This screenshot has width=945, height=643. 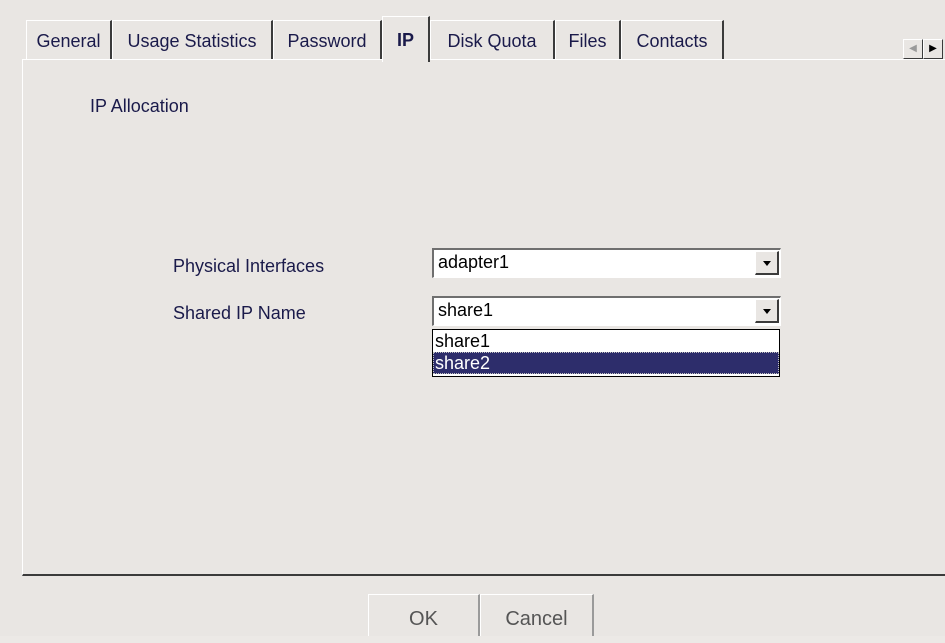 I want to click on tab-disk-quota: Disk Quota, so click(x=492, y=40).